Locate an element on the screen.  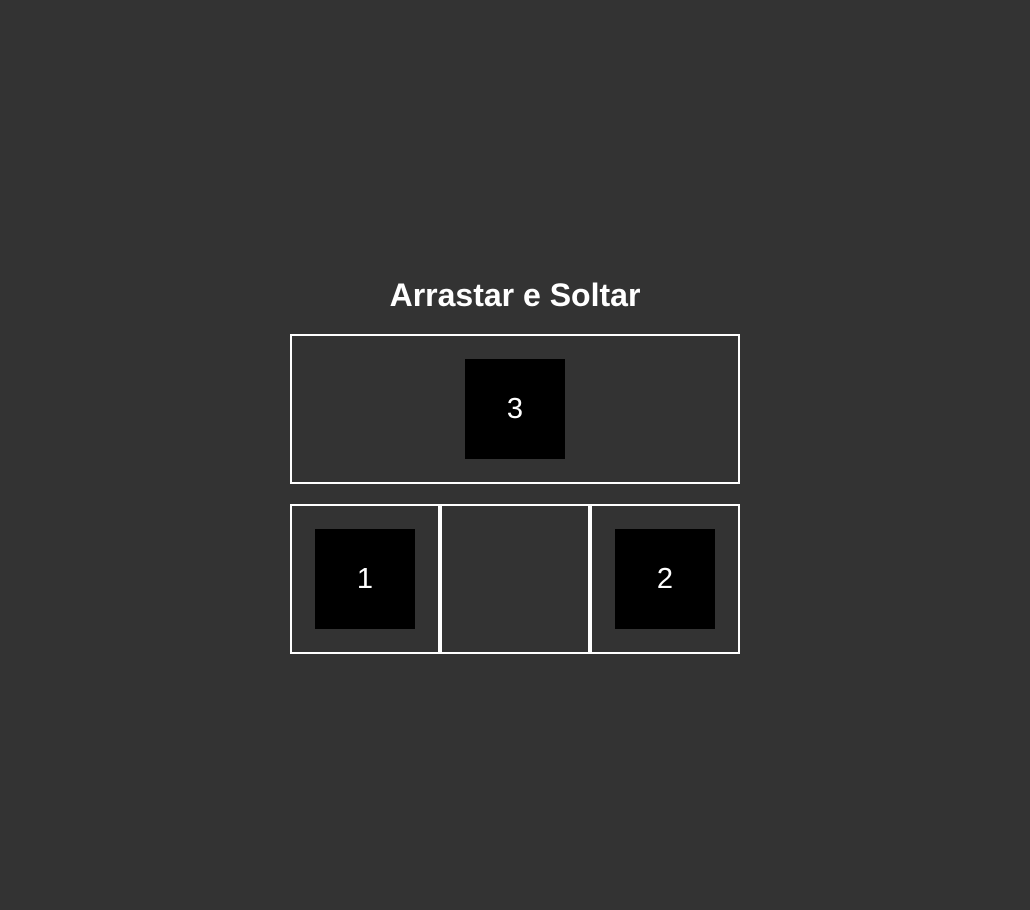
slot-middle is located at coordinates (515, 579).